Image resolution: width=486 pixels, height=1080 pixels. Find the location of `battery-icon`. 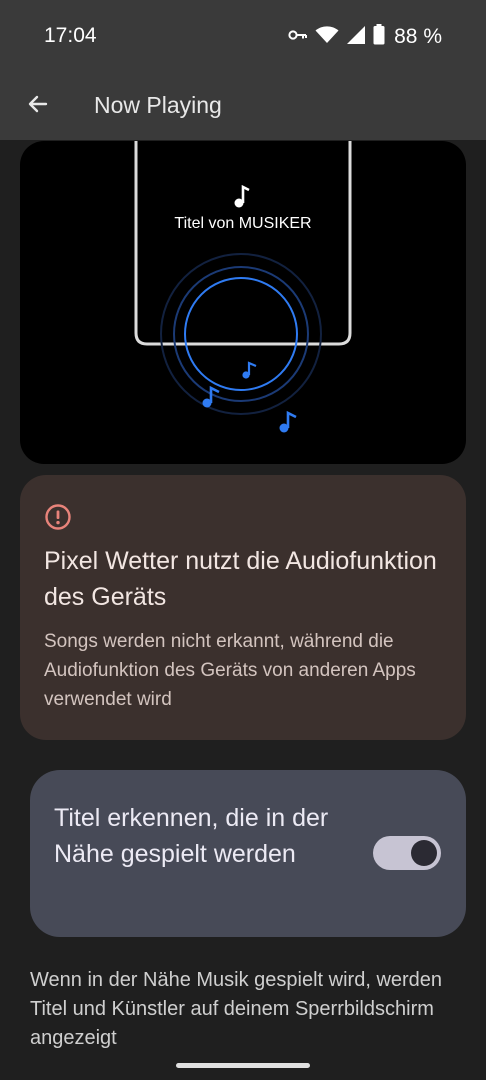

battery-icon is located at coordinates (379, 37).